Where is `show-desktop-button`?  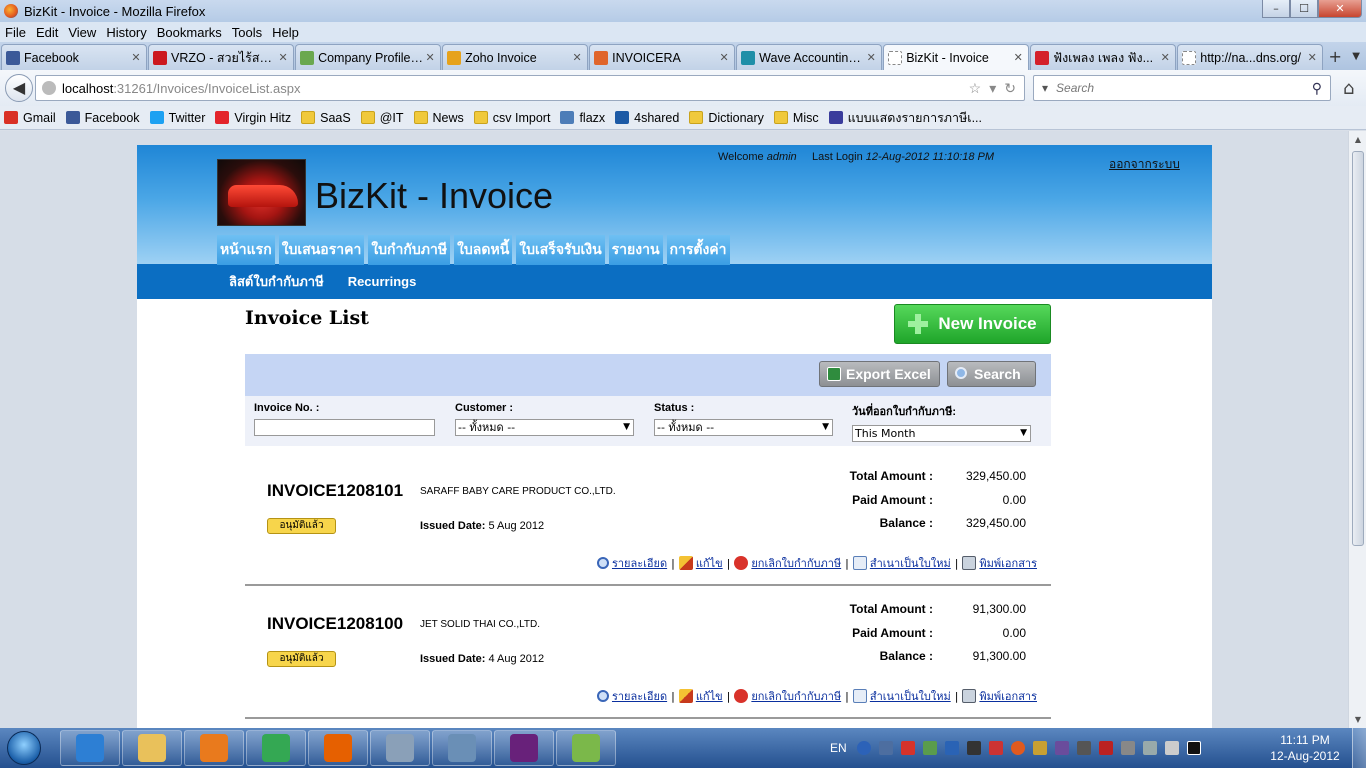 show-desktop-button is located at coordinates (1359, 748).